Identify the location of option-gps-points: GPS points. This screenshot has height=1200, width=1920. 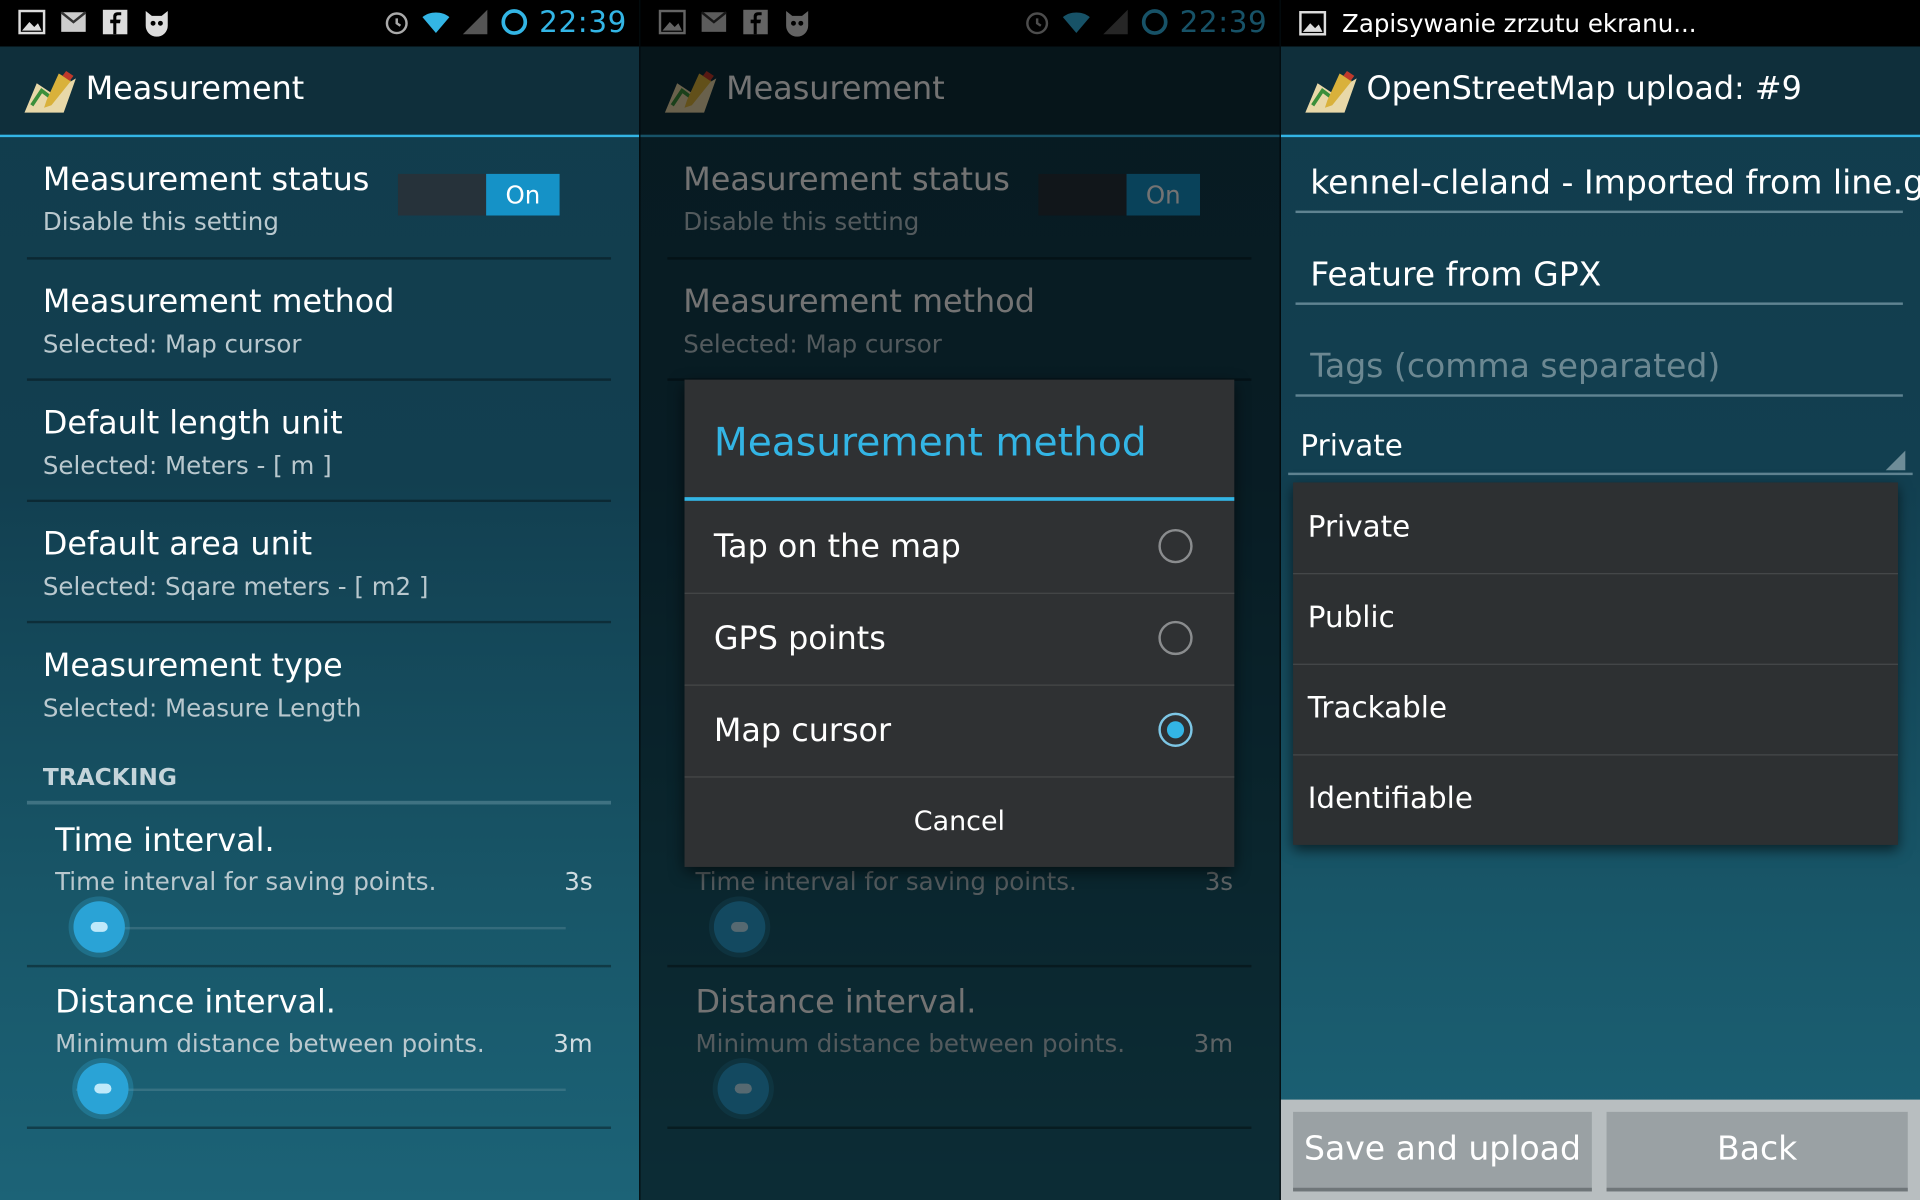
(959, 640).